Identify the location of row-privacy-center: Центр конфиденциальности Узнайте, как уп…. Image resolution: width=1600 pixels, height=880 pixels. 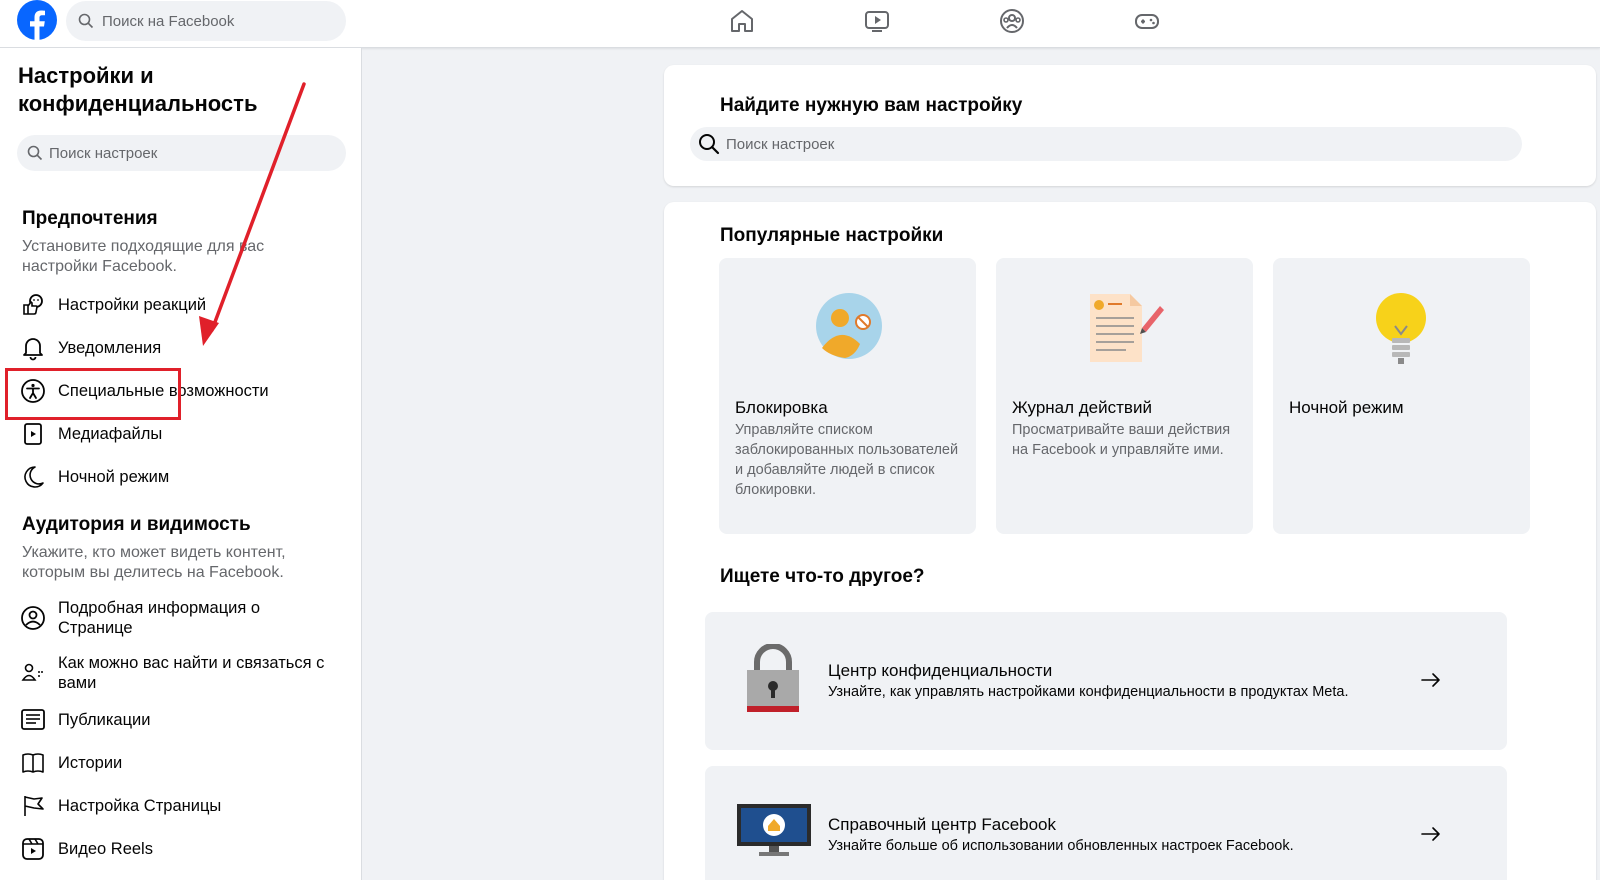
(1106, 681).